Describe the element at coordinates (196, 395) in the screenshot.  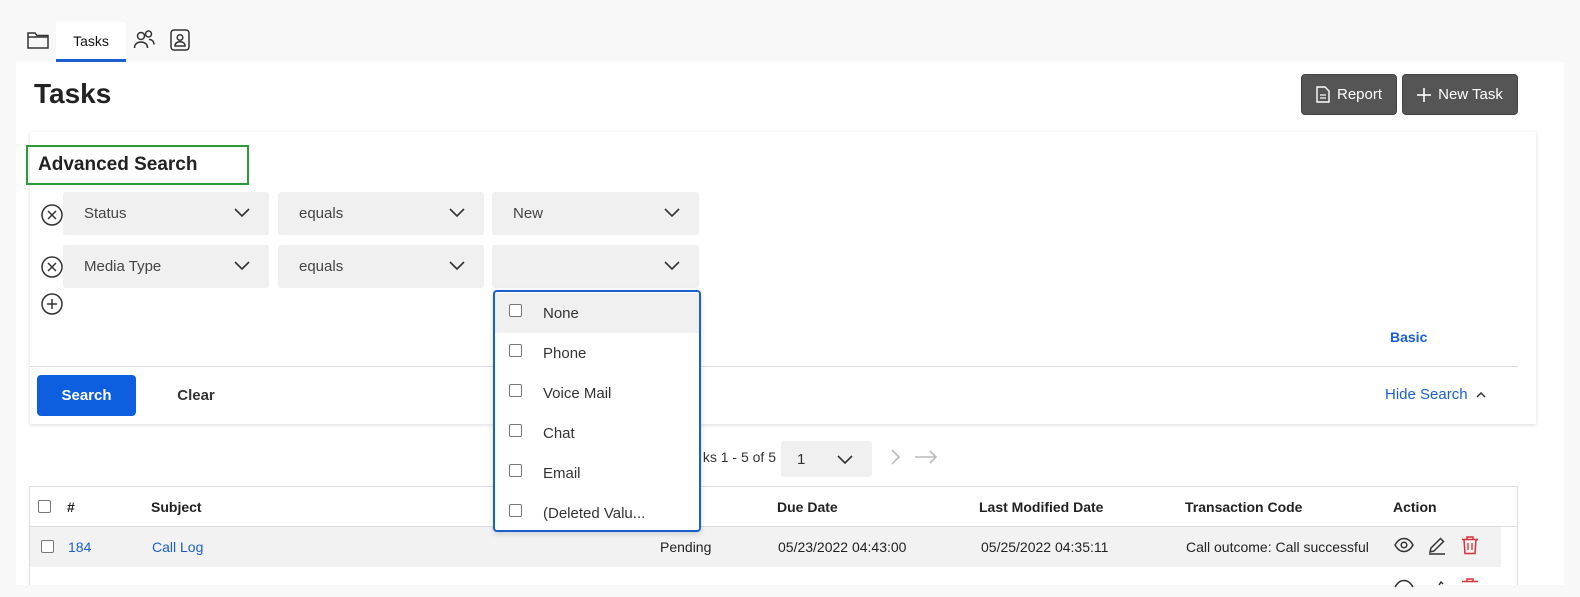
I see `clear-button: Clear` at that location.